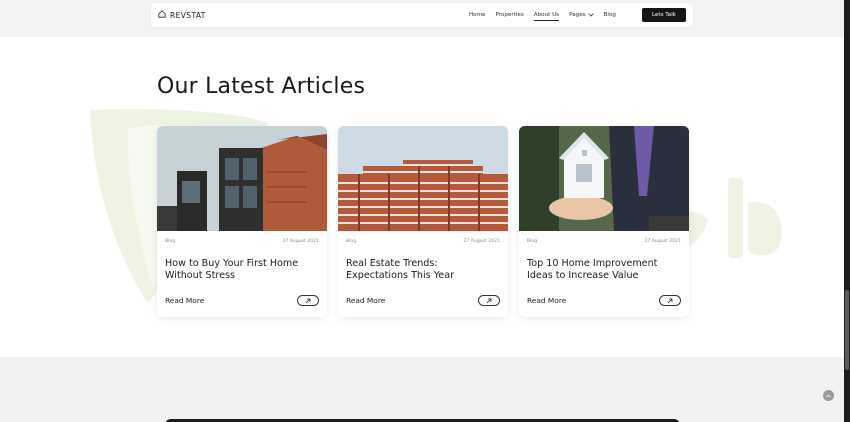 This screenshot has width=850, height=422. I want to click on scroll-to-top-button, so click(828, 395).